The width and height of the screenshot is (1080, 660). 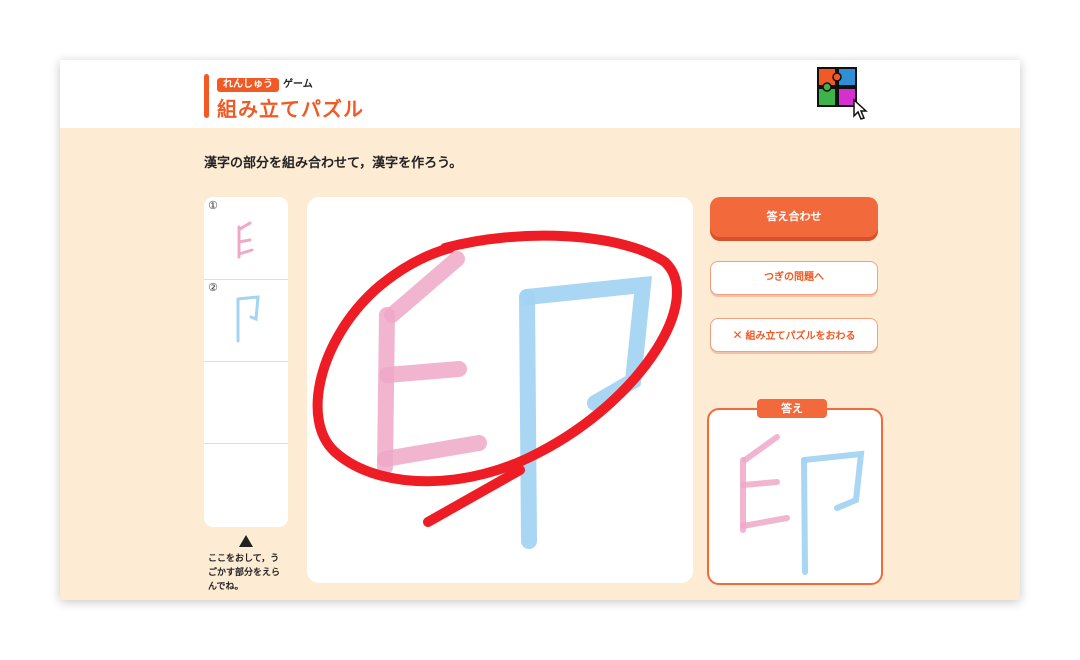 I want to click on parts-panel: ① ②, so click(x=246, y=362).